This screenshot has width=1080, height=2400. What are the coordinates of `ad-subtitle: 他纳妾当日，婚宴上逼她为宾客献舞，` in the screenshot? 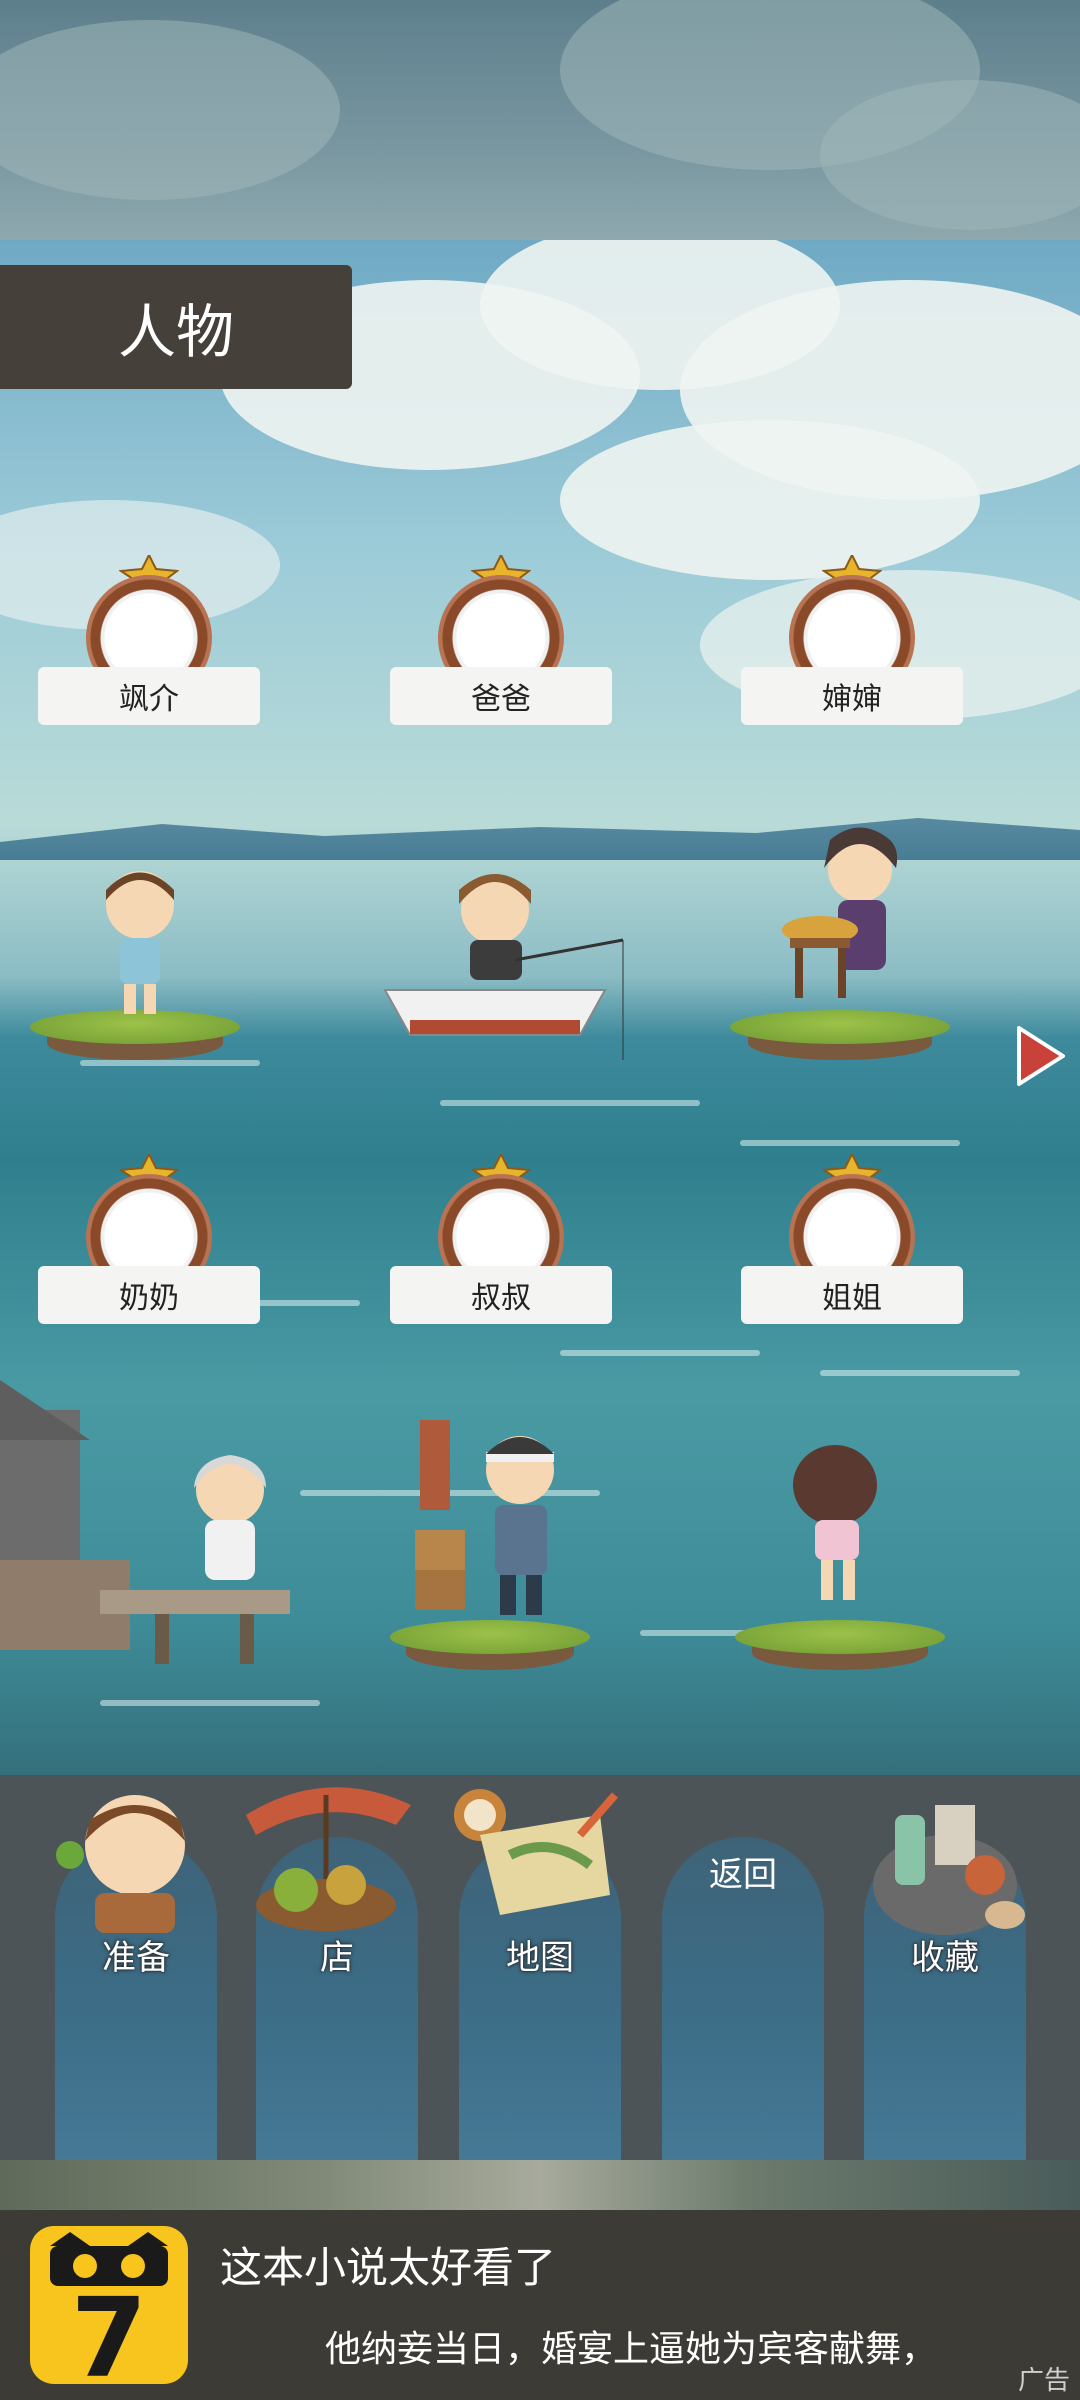 It's located at (631, 2349).